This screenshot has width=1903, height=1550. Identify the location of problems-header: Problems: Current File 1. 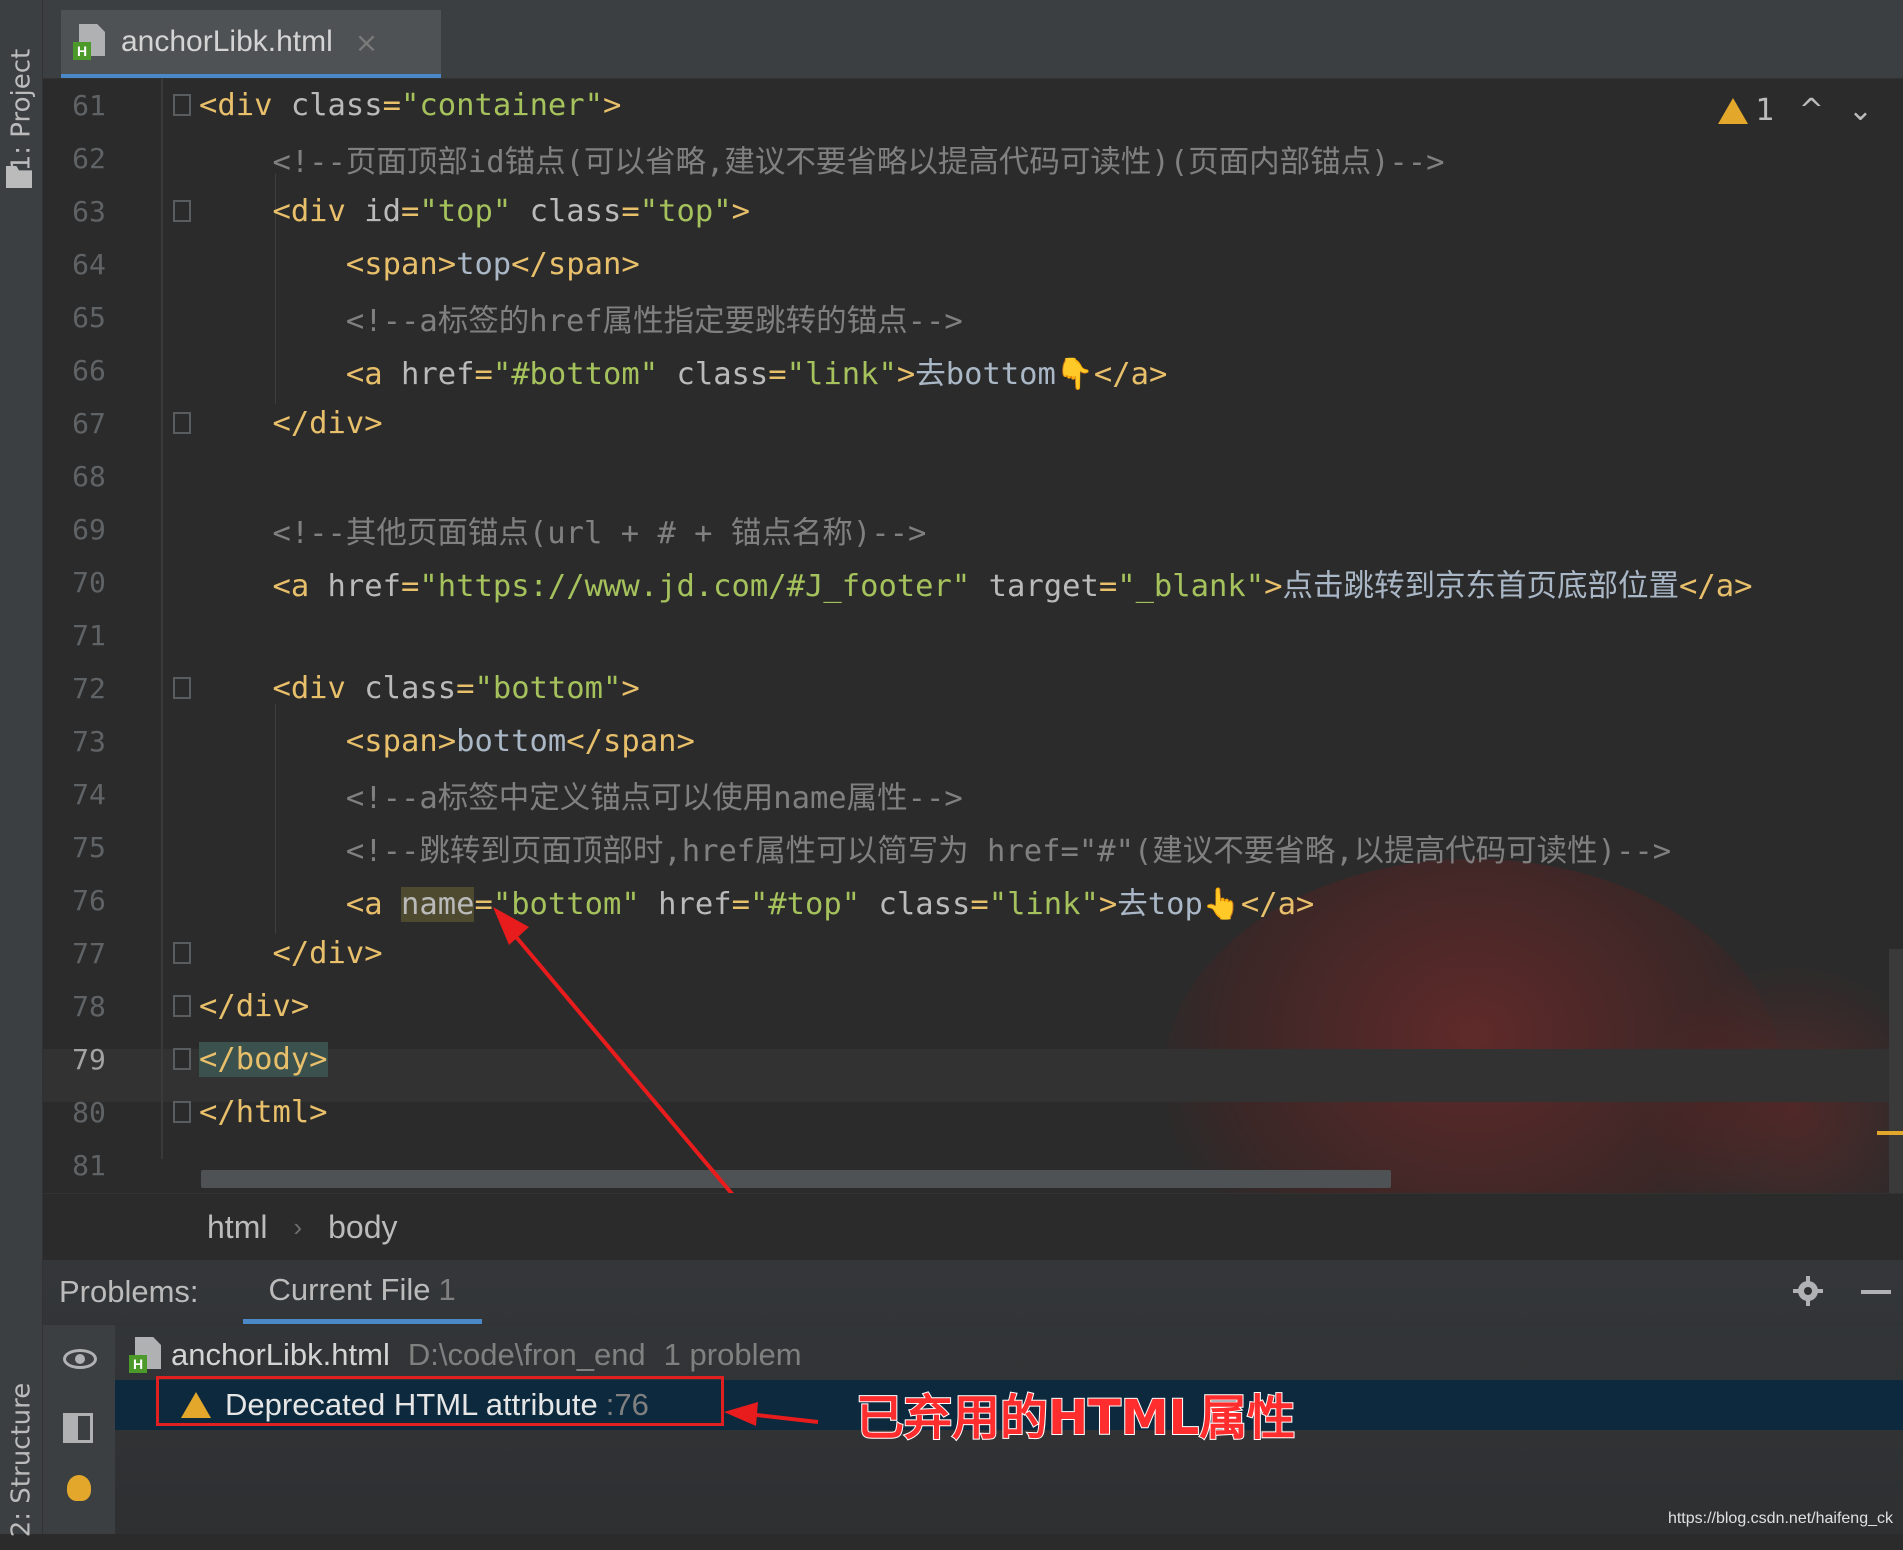
(973, 1292).